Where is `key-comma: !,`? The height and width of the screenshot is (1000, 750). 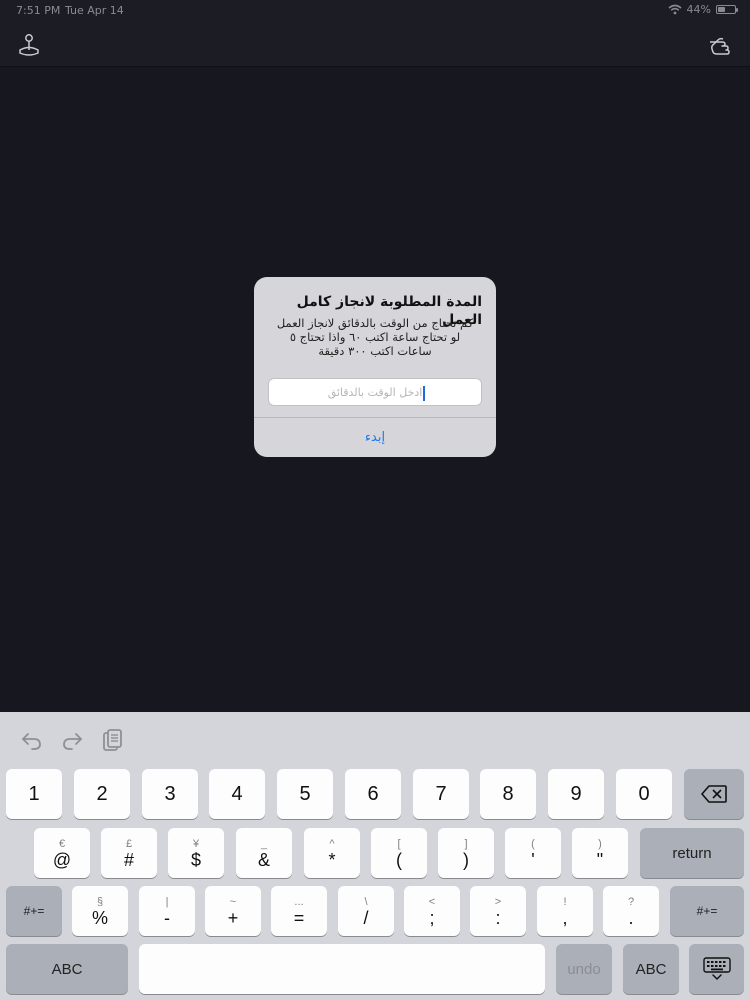 key-comma: !, is located at coordinates (565, 911).